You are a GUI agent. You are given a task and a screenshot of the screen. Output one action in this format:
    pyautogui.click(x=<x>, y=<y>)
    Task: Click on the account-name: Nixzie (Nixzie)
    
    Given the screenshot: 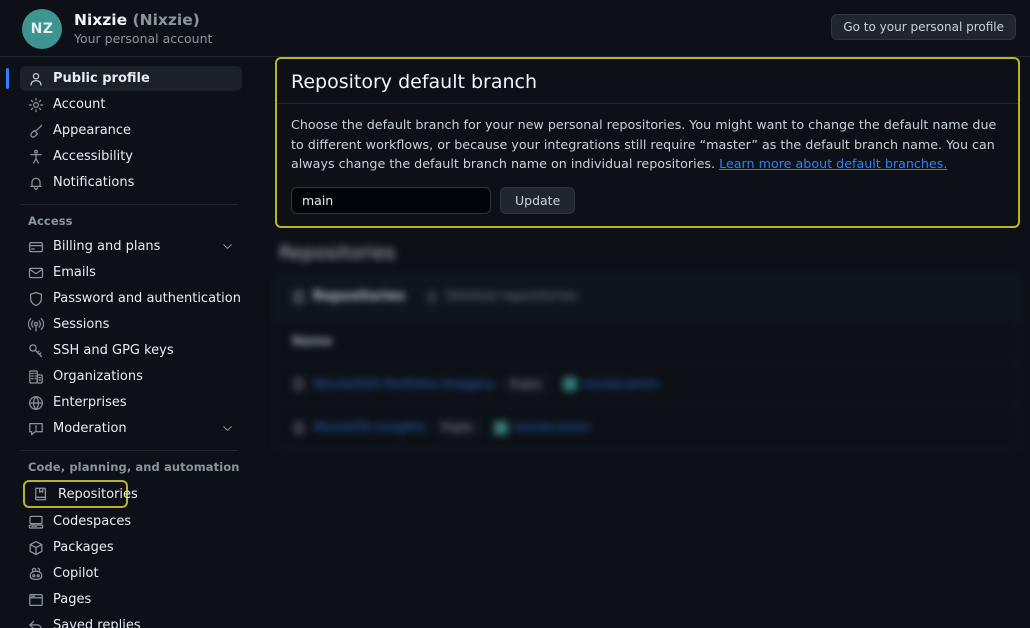 What is the action you would take?
    pyautogui.click(x=137, y=20)
    